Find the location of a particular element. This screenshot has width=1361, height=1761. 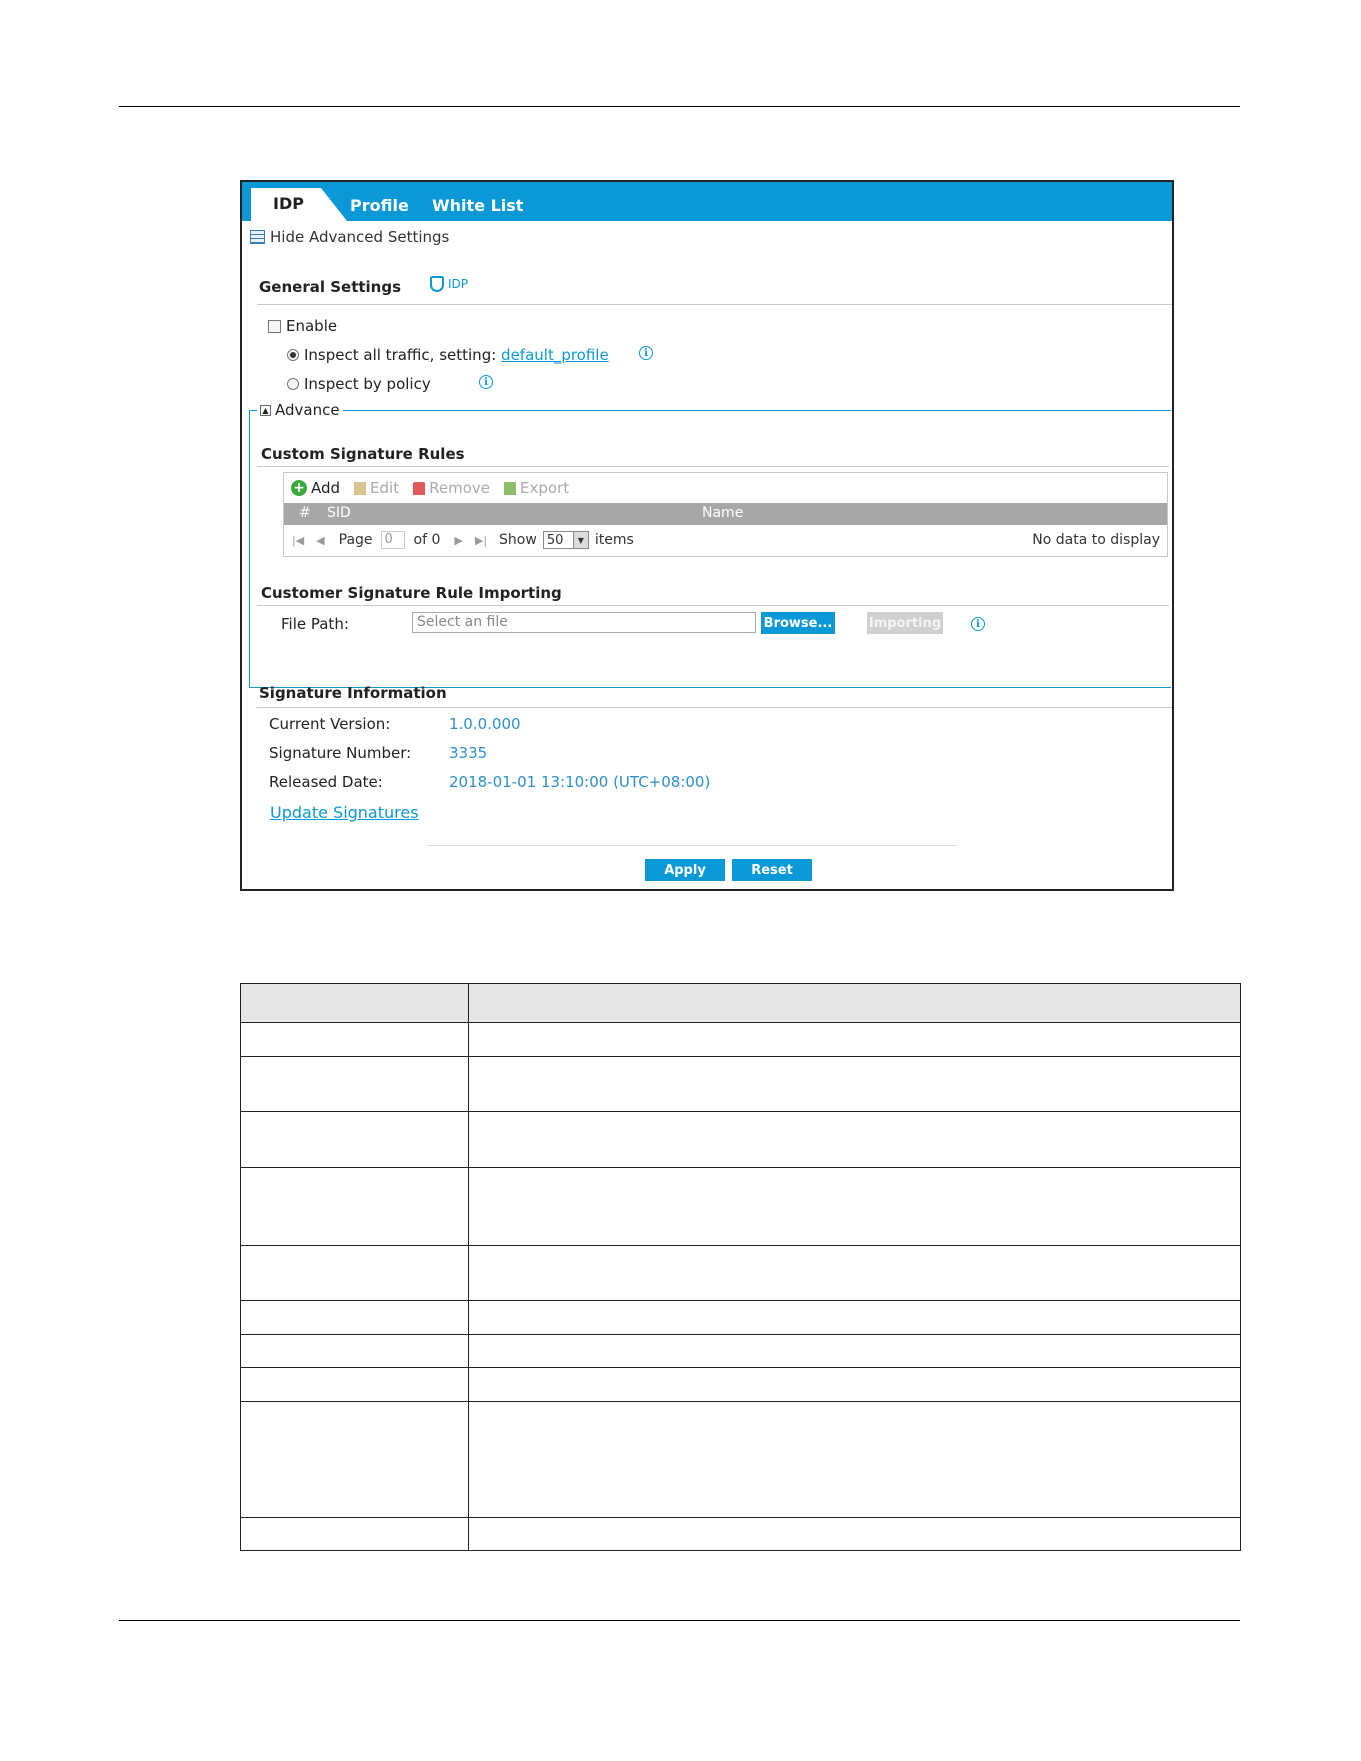

idp-badge: IDP is located at coordinates (449, 284).